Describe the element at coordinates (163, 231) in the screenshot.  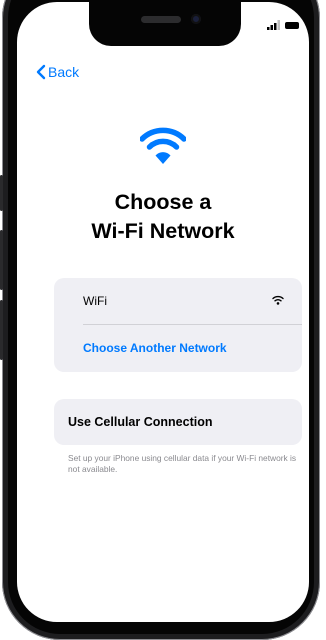
I see `page-title-line-2: Wi-Fi Network` at that location.